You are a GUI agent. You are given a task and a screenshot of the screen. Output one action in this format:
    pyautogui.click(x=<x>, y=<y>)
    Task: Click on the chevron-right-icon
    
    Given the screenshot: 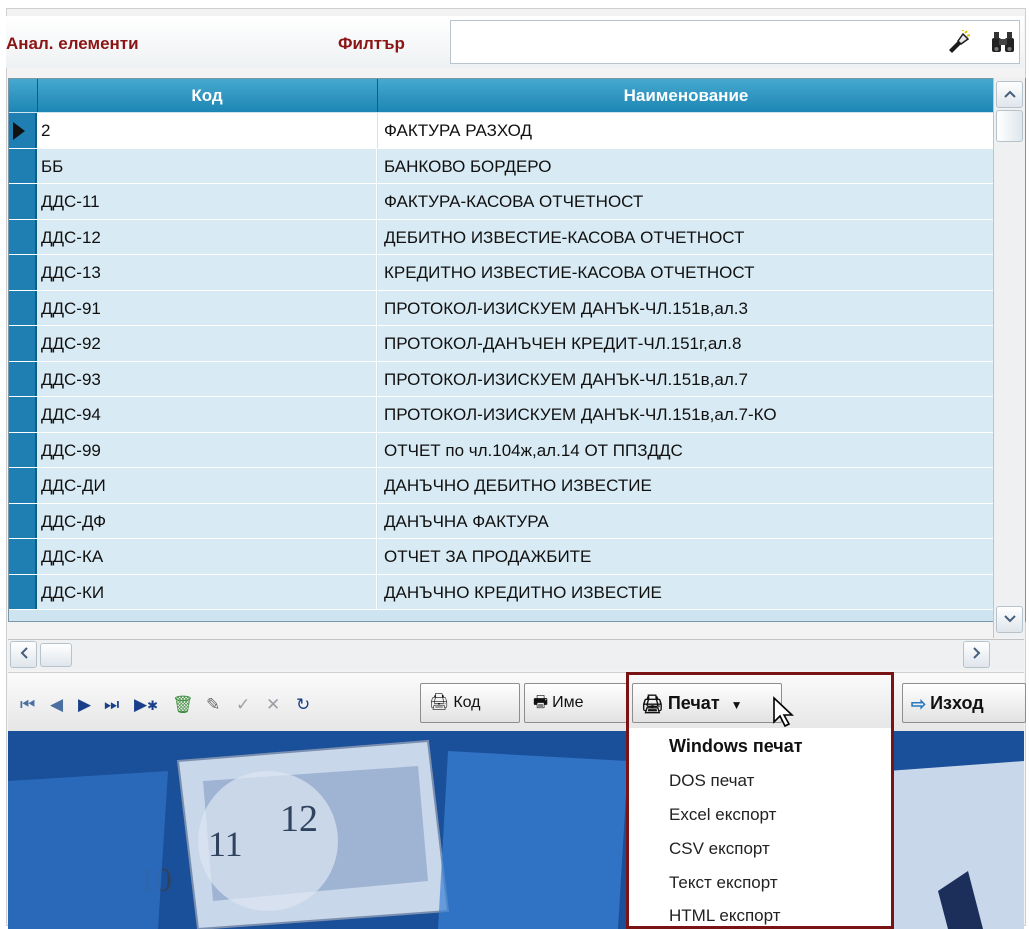 What is the action you would take?
    pyautogui.click(x=976, y=653)
    